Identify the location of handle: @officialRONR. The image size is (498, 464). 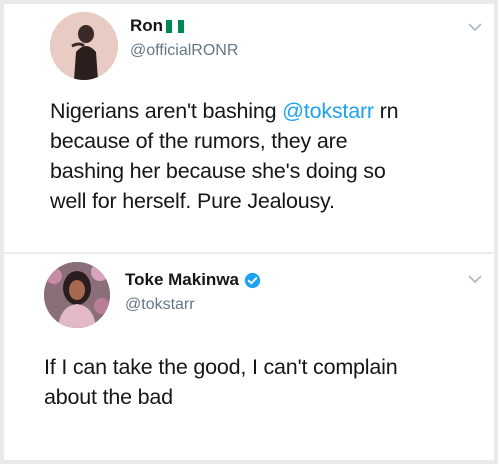
(184, 51).